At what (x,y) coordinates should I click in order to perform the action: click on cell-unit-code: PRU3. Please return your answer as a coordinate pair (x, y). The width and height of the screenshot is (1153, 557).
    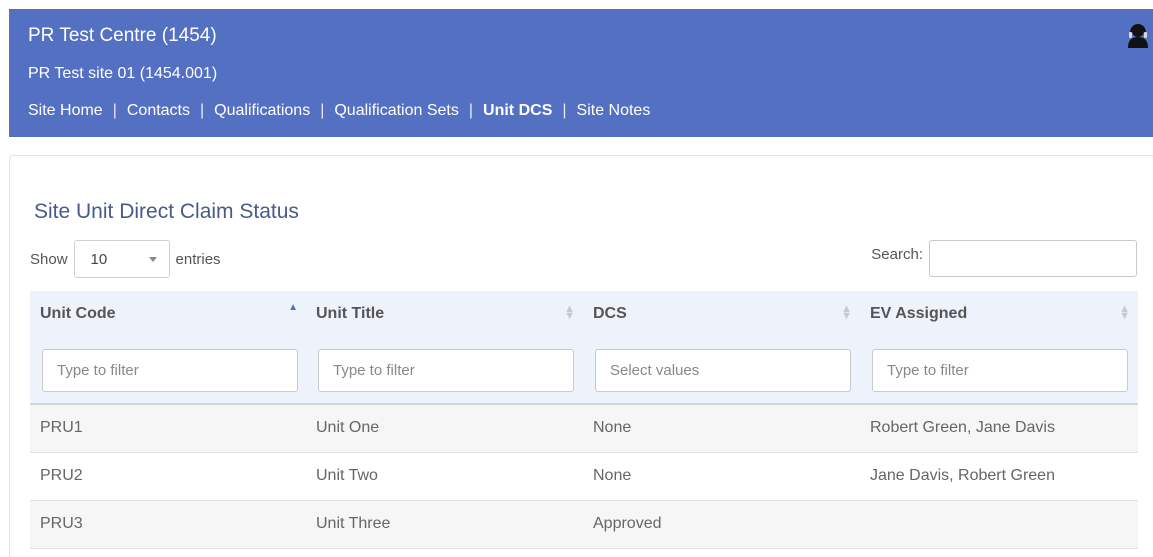
    Looking at the image, I should click on (61, 523).